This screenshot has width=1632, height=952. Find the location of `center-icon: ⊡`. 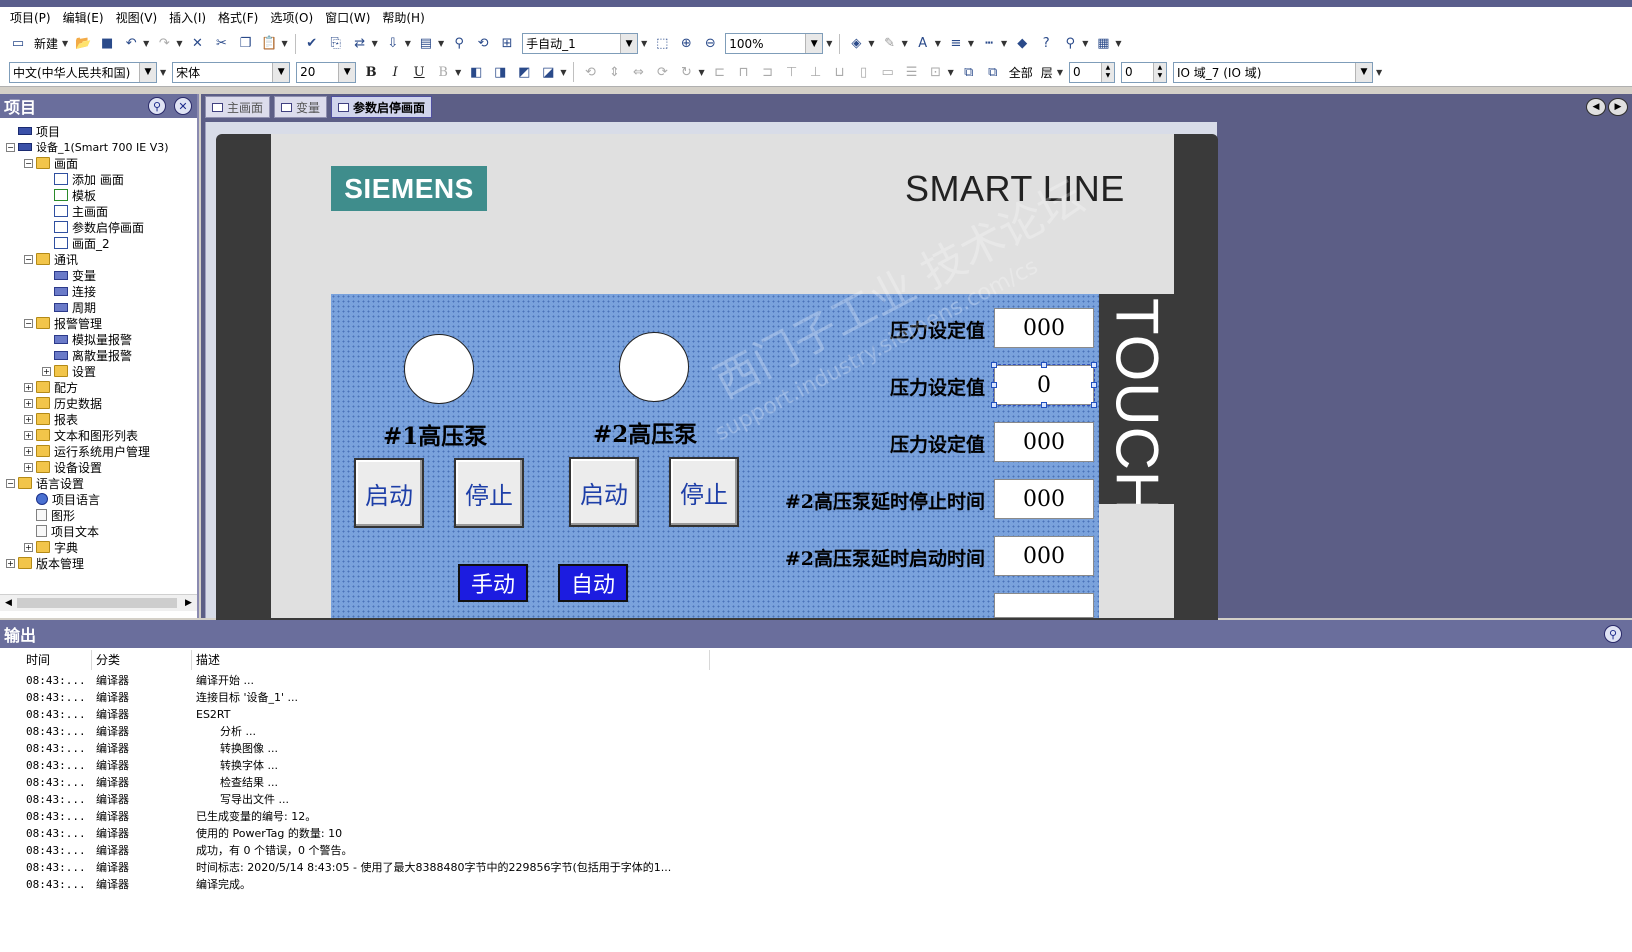

center-icon: ⊡ is located at coordinates (936, 72).